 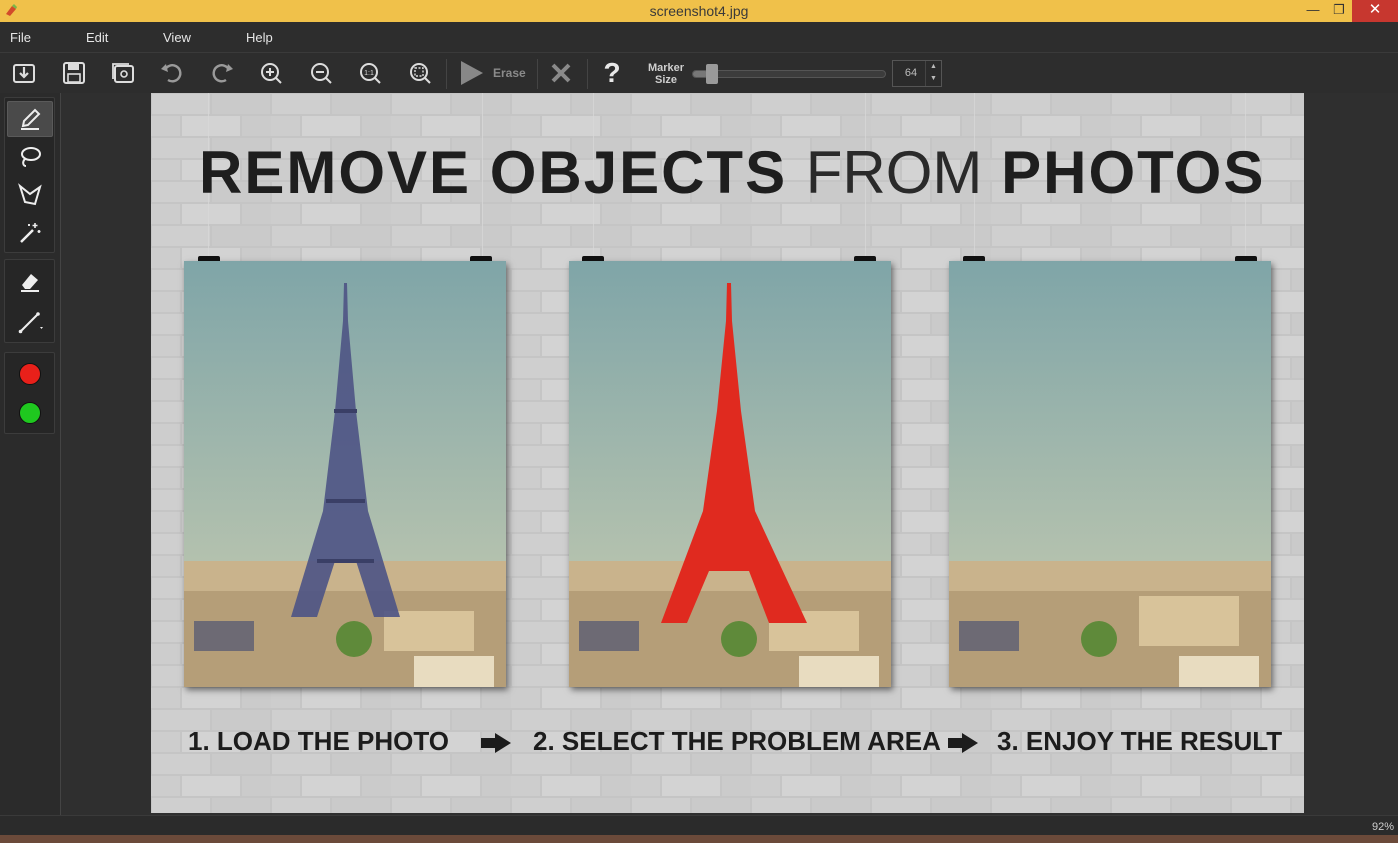 What do you see at coordinates (699, 37) in the screenshot?
I see `menu-bar: File Edit View Help` at bounding box center [699, 37].